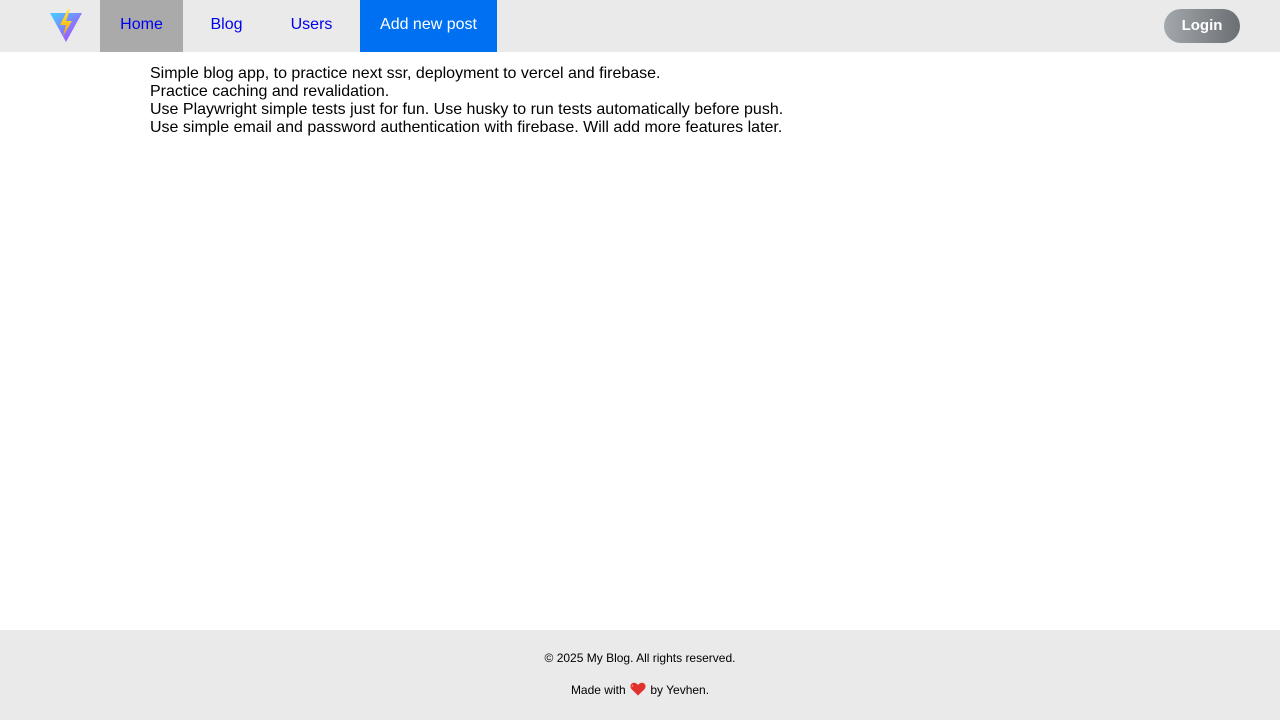  What do you see at coordinates (141, 26) in the screenshot?
I see `nav-link-home: Home` at bounding box center [141, 26].